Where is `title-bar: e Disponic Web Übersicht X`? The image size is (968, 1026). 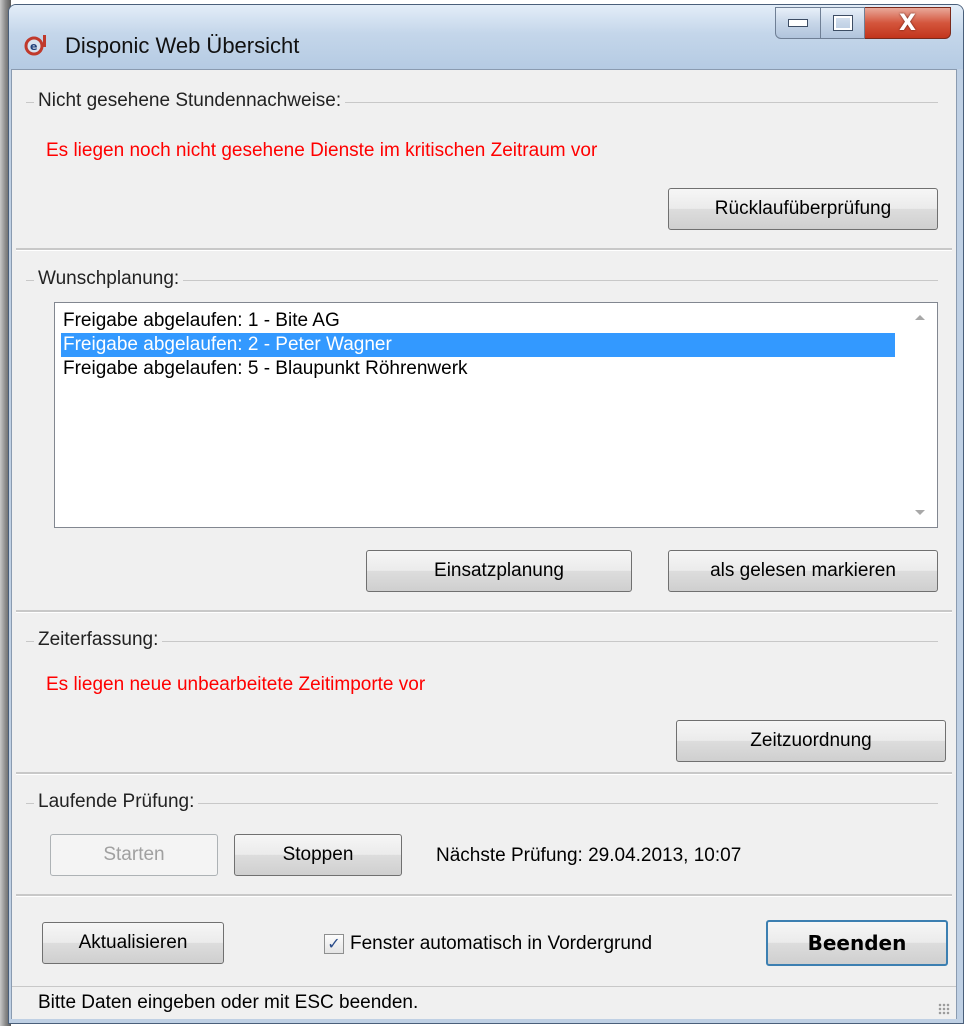
title-bar: e Disponic Web Übersicht X is located at coordinates (486, 37).